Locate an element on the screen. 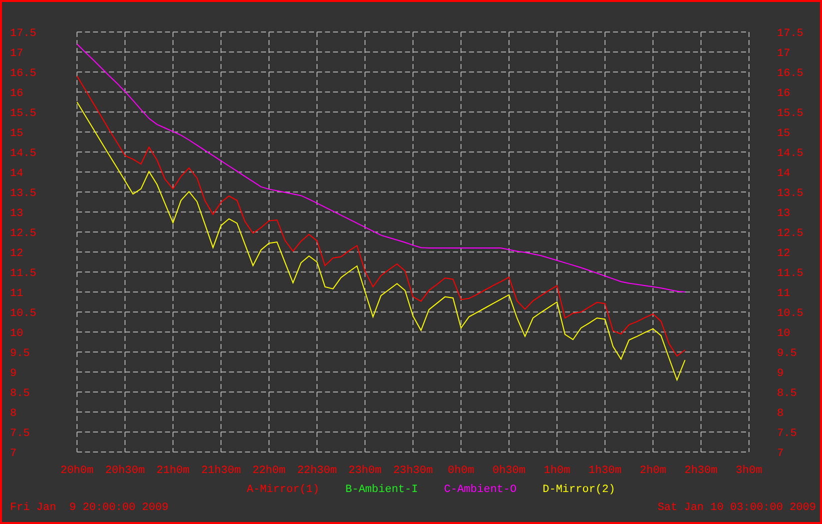 This screenshot has width=822, height=524. axis-label: 20h30m is located at coordinates (125, 471).